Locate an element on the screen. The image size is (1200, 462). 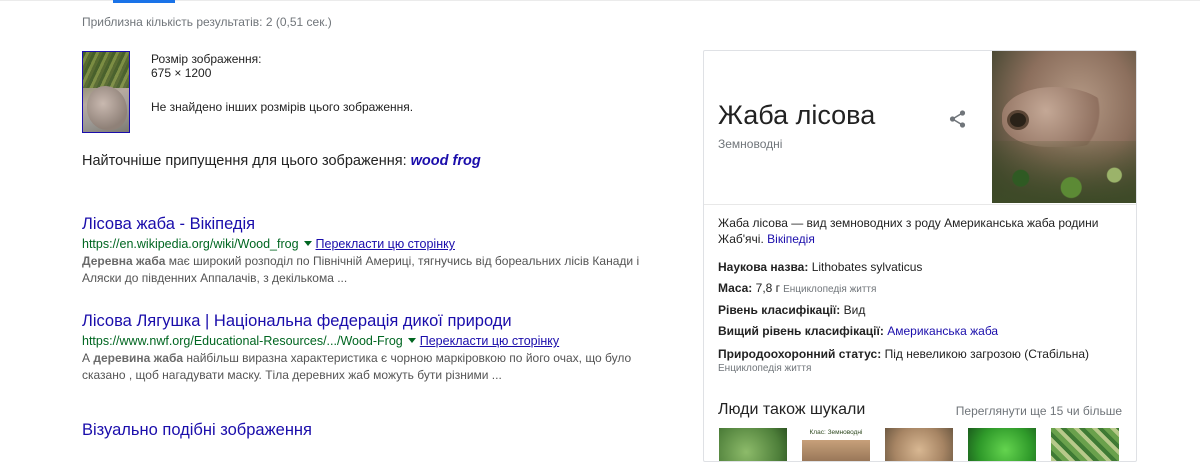
related-entity-thumb: Клас: Земноводні is located at coordinates (836, 444).